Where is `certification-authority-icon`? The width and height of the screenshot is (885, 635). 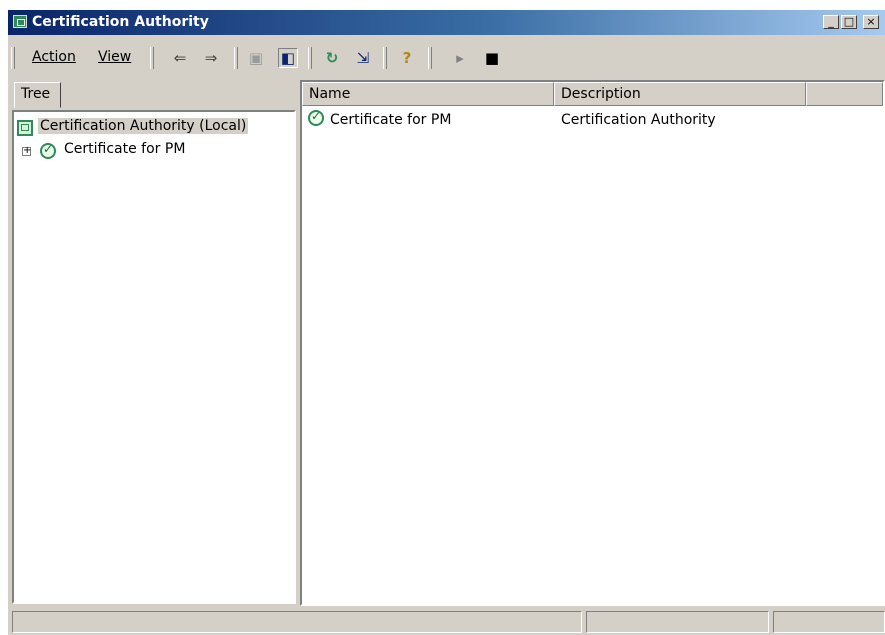 certification-authority-icon is located at coordinates (20, 21).